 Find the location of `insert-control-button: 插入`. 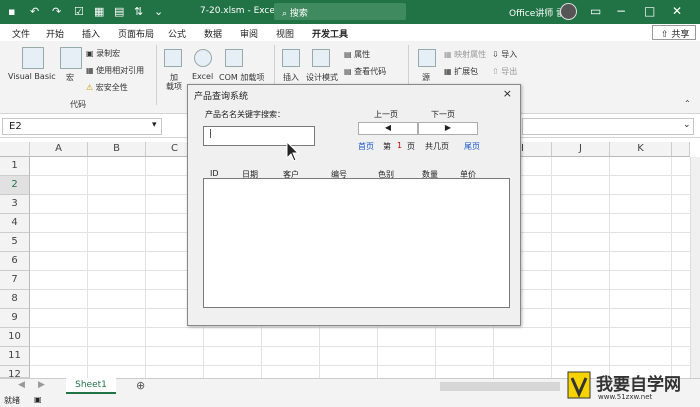

insert-control-button: 插入 is located at coordinates (291, 77).